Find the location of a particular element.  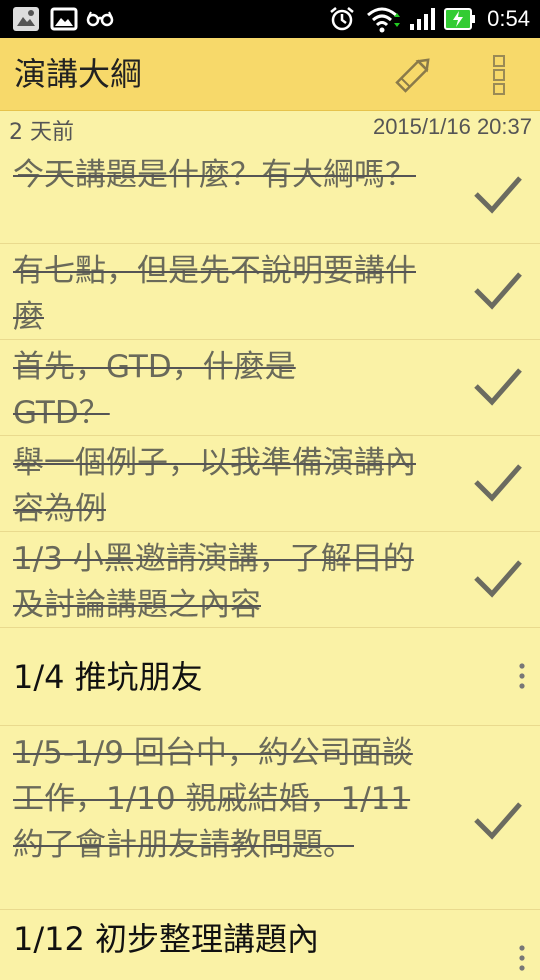

status-bar: 0:54 is located at coordinates (270, 19).